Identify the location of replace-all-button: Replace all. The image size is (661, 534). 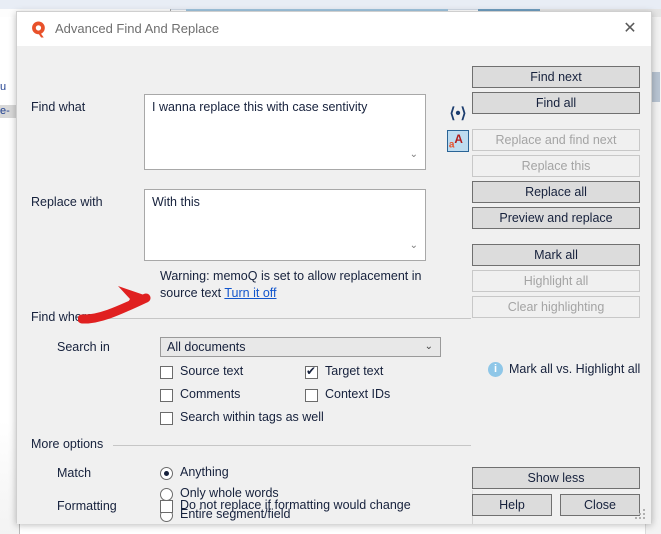
(556, 192).